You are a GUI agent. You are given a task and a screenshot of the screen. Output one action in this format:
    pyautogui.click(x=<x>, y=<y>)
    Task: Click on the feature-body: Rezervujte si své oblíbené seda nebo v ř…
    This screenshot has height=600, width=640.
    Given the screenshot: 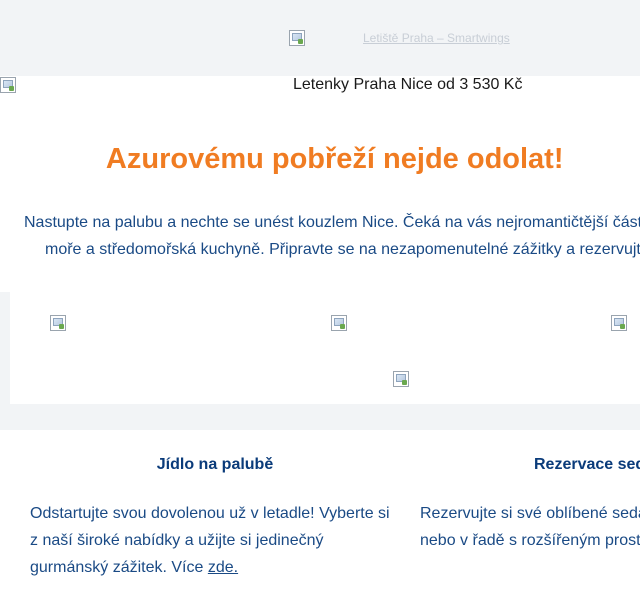 What is the action you would take?
    pyautogui.click(x=530, y=527)
    